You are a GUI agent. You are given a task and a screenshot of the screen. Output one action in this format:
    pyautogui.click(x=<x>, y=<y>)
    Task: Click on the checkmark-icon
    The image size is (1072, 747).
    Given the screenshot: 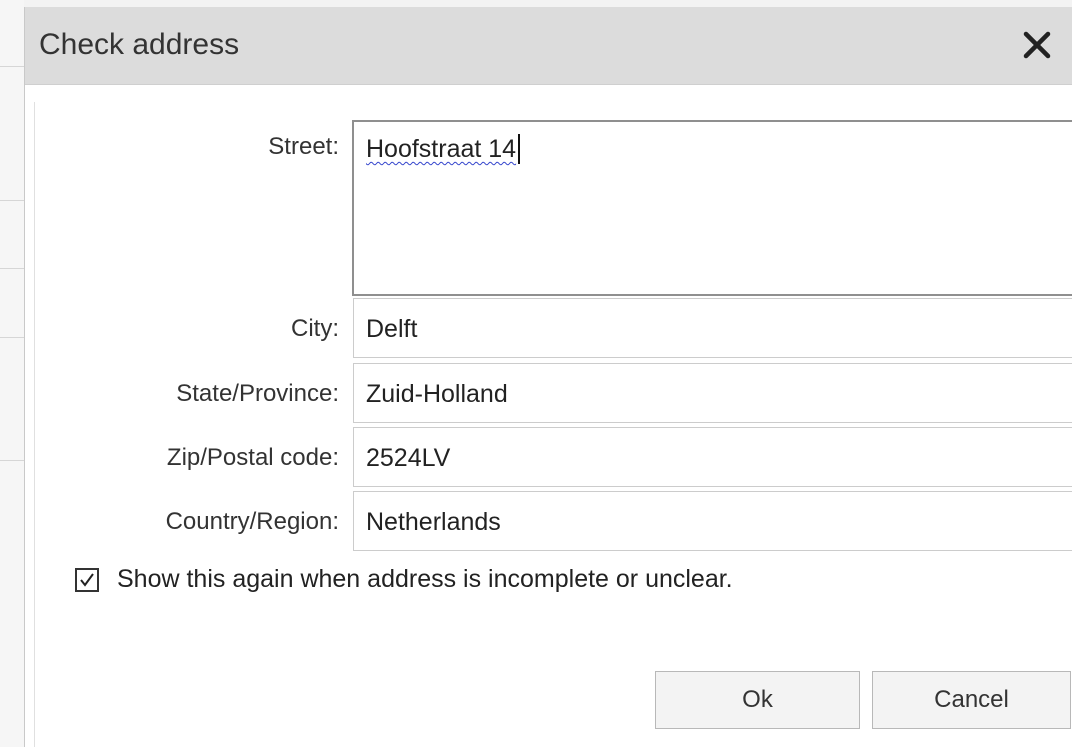 What is the action you would take?
    pyautogui.click(x=87, y=580)
    